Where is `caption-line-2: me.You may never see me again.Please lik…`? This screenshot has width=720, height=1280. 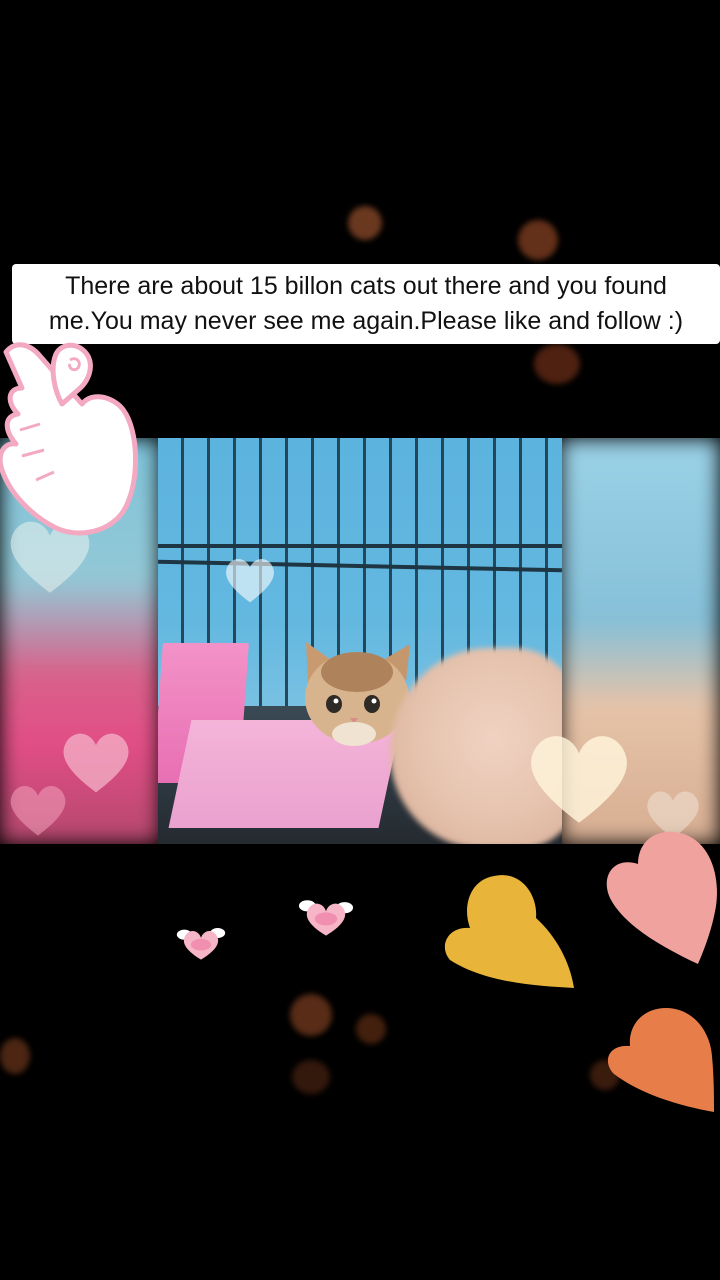 caption-line-2: me.You may never see me again.Please lik… is located at coordinates (366, 321).